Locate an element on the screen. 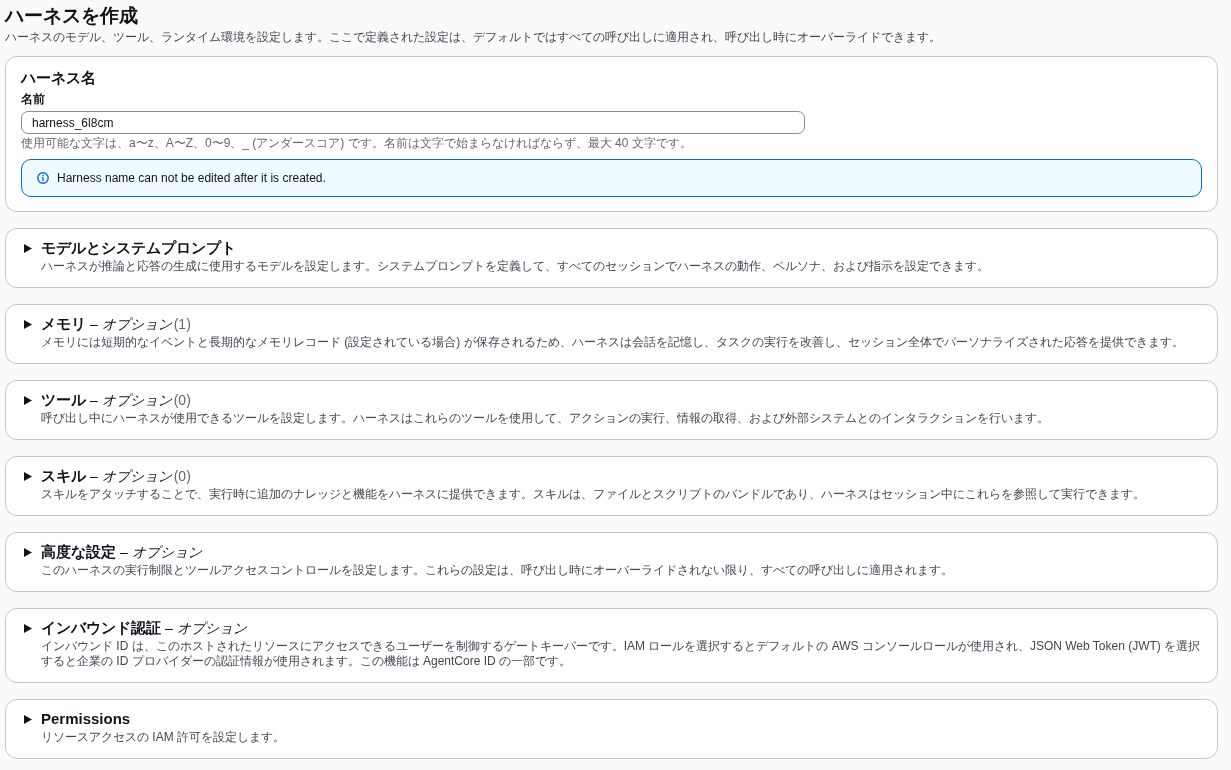 The height and width of the screenshot is (770, 1231). info-icon is located at coordinates (43, 178).